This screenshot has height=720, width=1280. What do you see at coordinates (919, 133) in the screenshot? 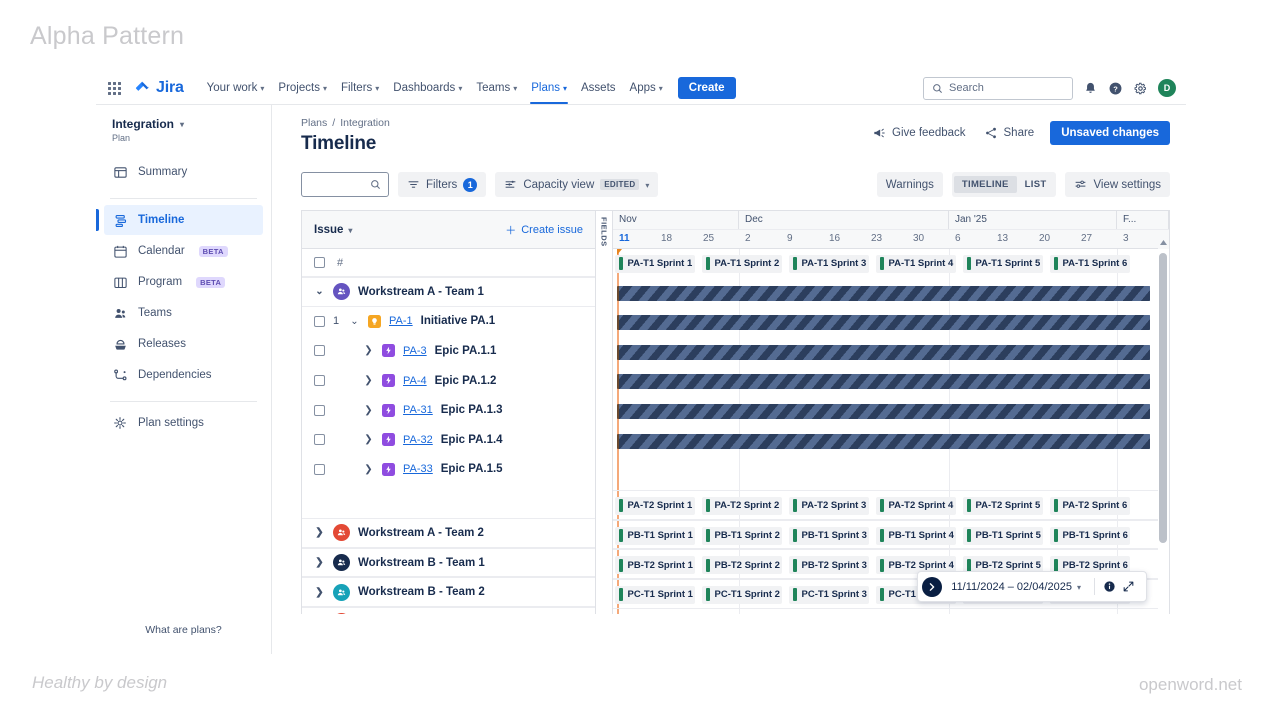
I see `give-feedback-button: Give feedback` at bounding box center [919, 133].